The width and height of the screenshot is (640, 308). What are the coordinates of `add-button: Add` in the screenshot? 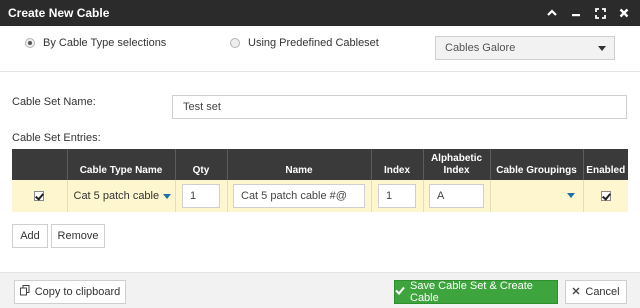 It's located at (30, 236).